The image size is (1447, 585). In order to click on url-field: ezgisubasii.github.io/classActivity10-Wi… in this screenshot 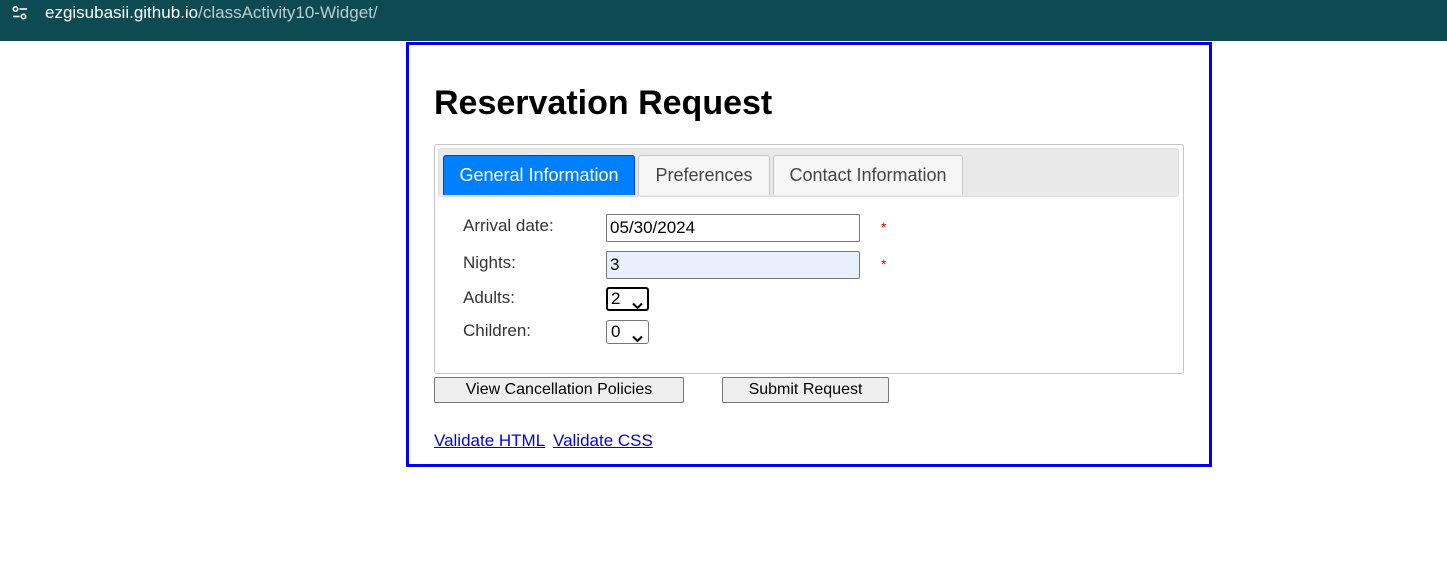, I will do `click(211, 13)`.